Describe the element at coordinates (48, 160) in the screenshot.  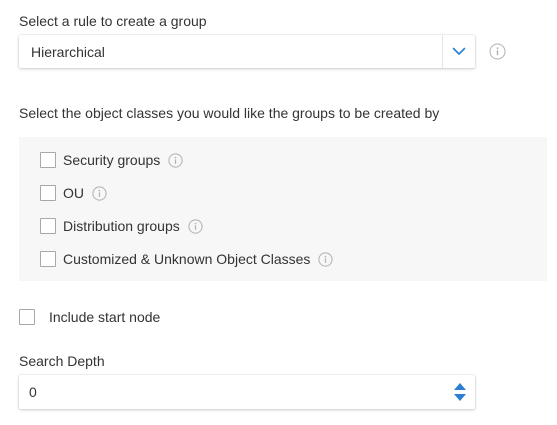
I see `security-groups-checkbox` at that location.